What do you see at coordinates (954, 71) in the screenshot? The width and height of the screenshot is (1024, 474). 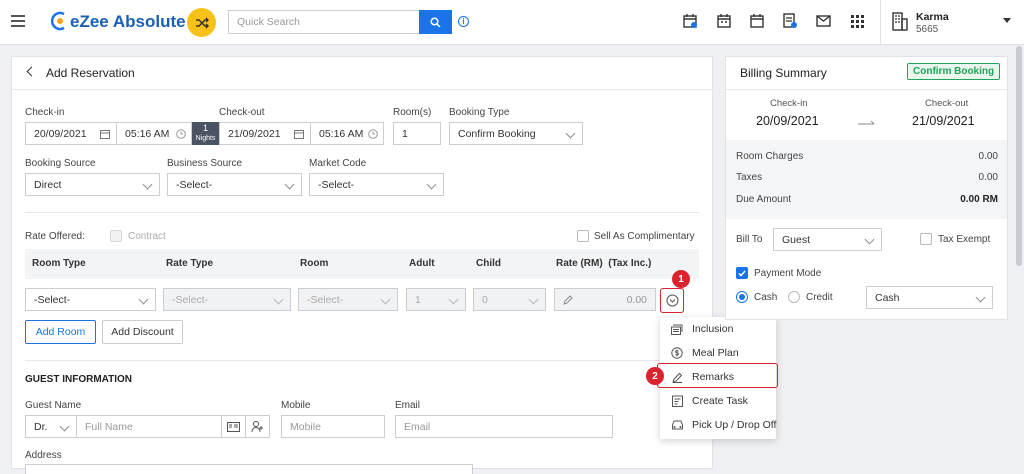 I see `status-badge: Confirm Booking` at bounding box center [954, 71].